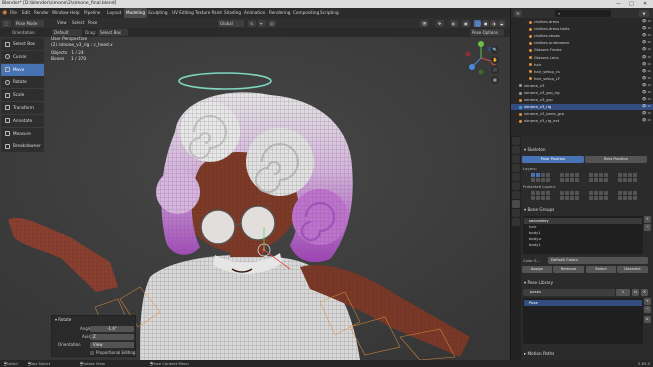 The image size is (653, 367). What do you see at coordinates (22, 146) in the screenshot?
I see `tool-breakdowner: Breakdowner` at bounding box center [22, 146].